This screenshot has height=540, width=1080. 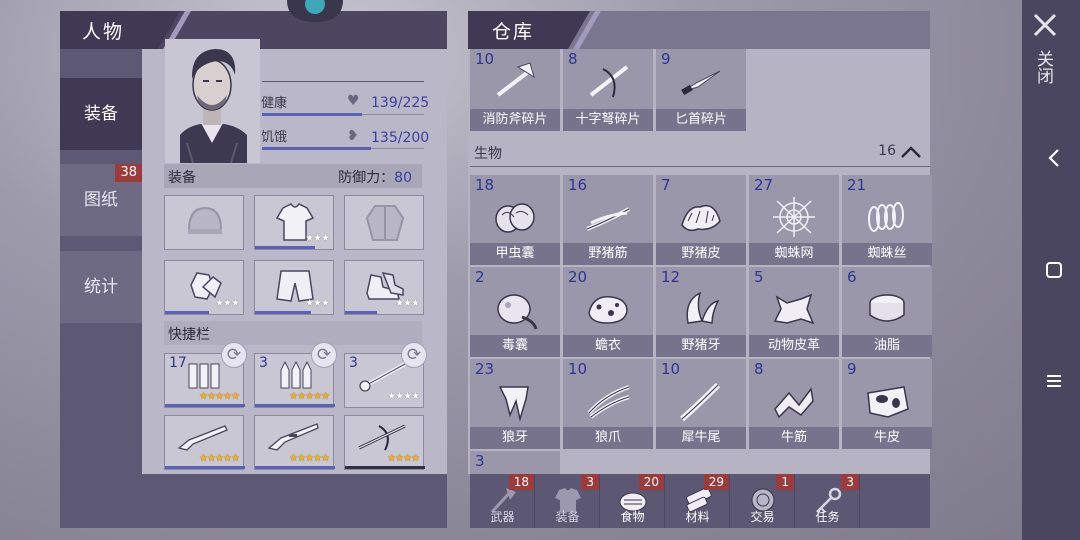 What do you see at coordinates (101, 114) in the screenshot?
I see `tab-equipment: 装备` at bounding box center [101, 114].